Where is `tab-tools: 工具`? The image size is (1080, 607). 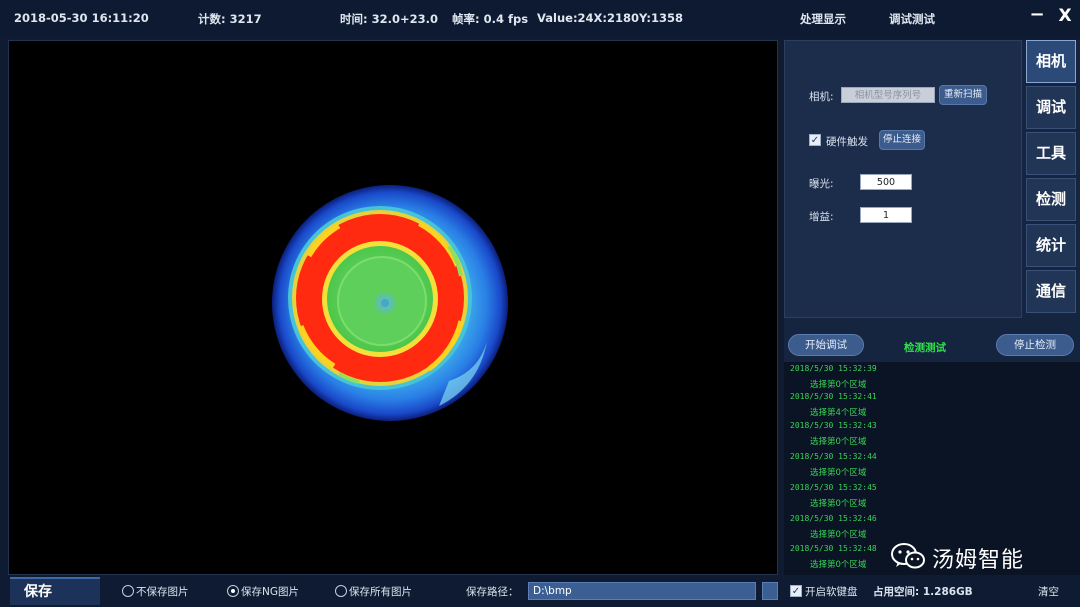 tab-tools: 工具 is located at coordinates (1051, 153).